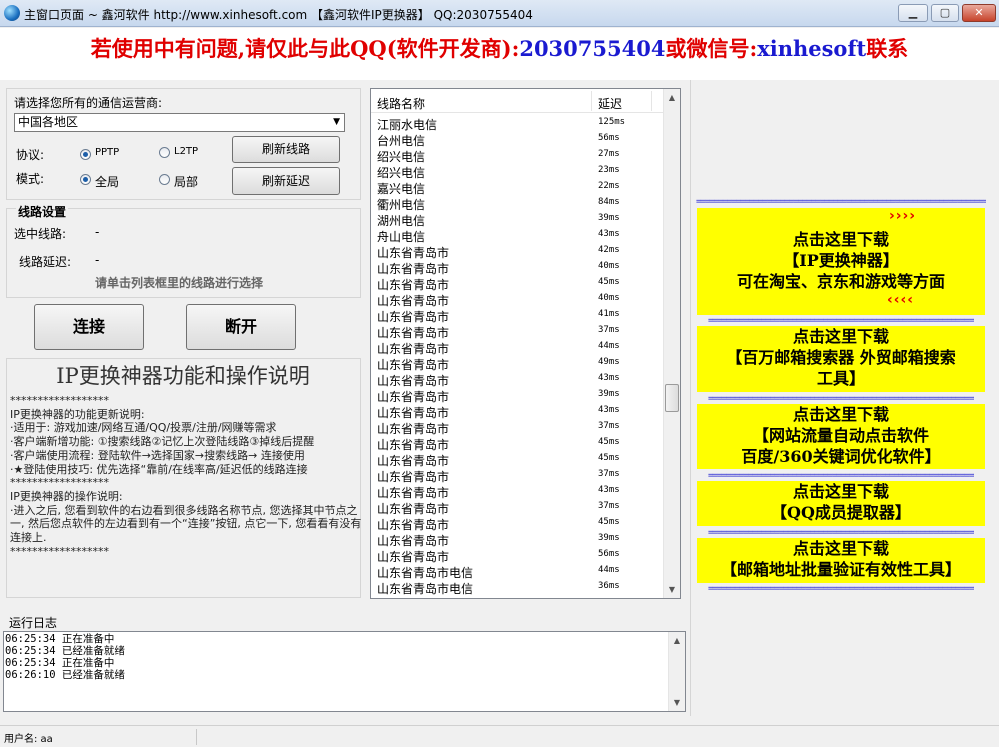 Image resolution: width=999 pixels, height=747 pixels. Describe the element at coordinates (517, 347) in the screenshot. I see `table-row: 山东省青岛市 44ms` at that location.